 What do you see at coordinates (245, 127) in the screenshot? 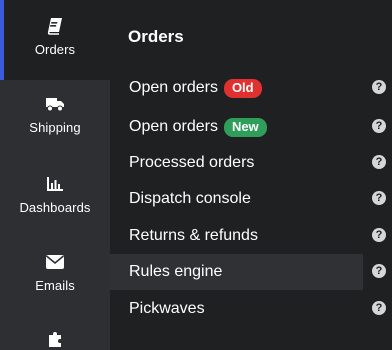
I see `status-badge-new: New` at bounding box center [245, 127].